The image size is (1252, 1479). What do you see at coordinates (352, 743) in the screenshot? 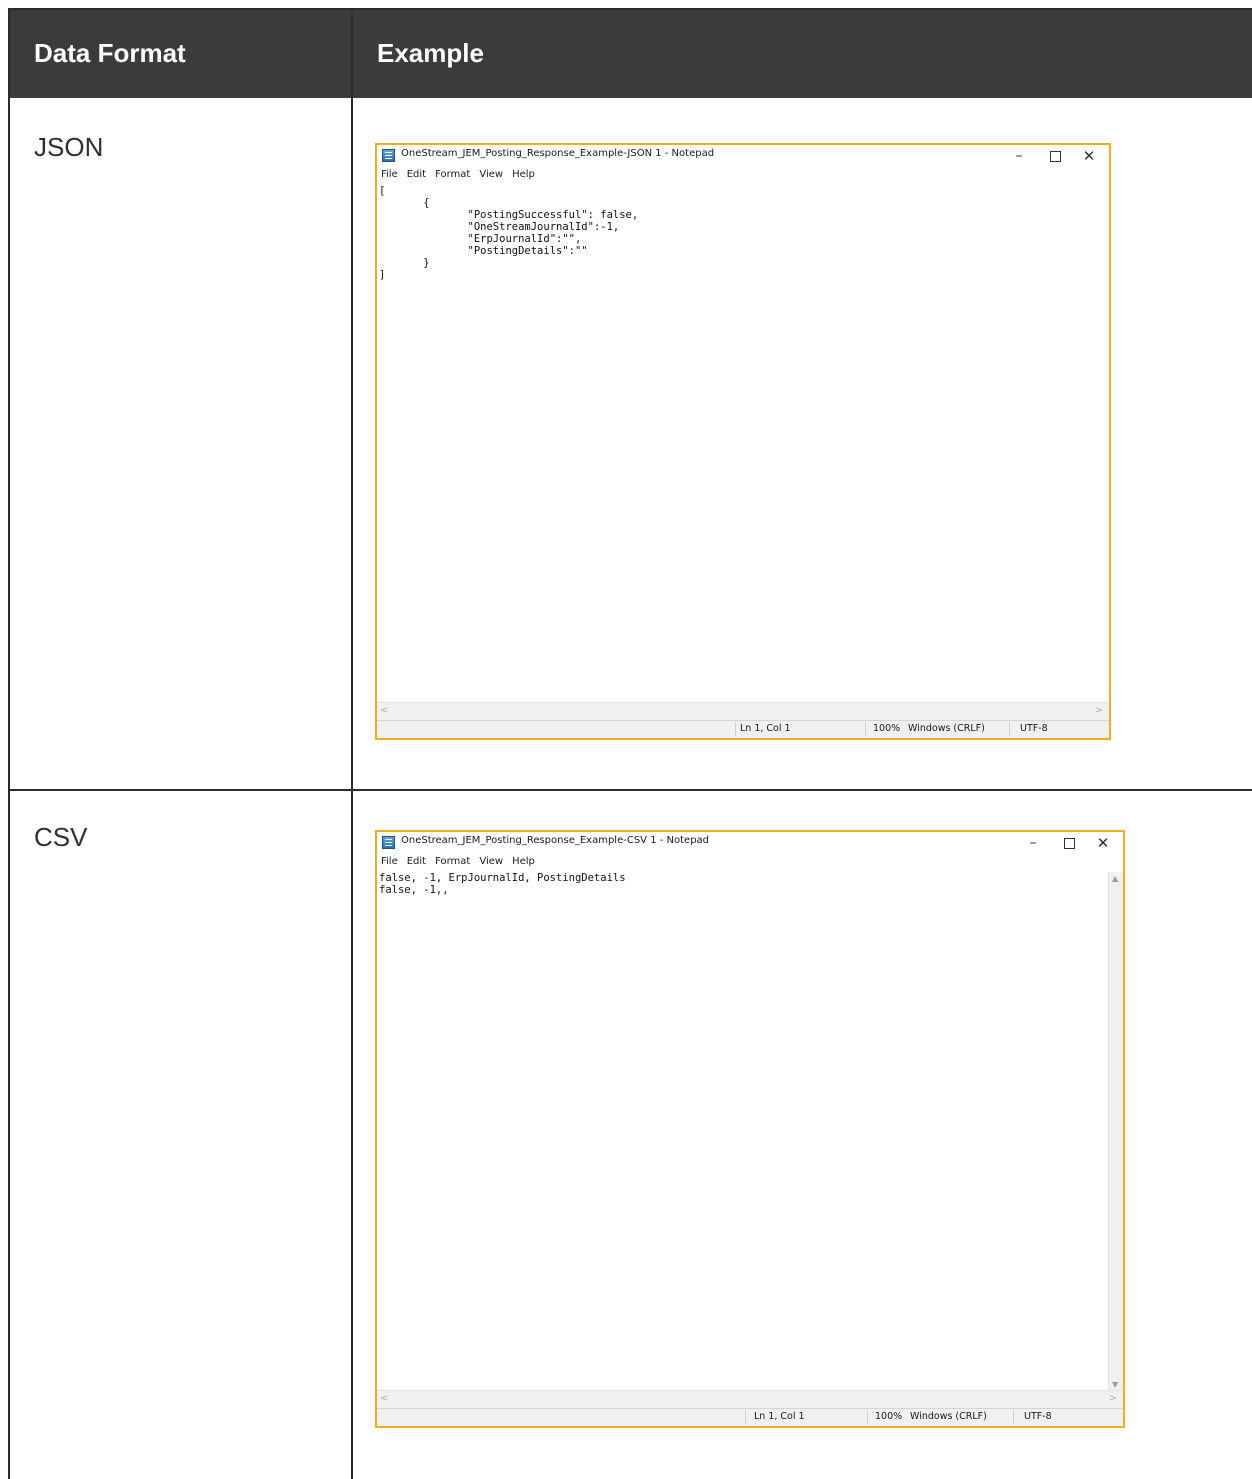
I see `table-column-divider` at bounding box center [352, 743].